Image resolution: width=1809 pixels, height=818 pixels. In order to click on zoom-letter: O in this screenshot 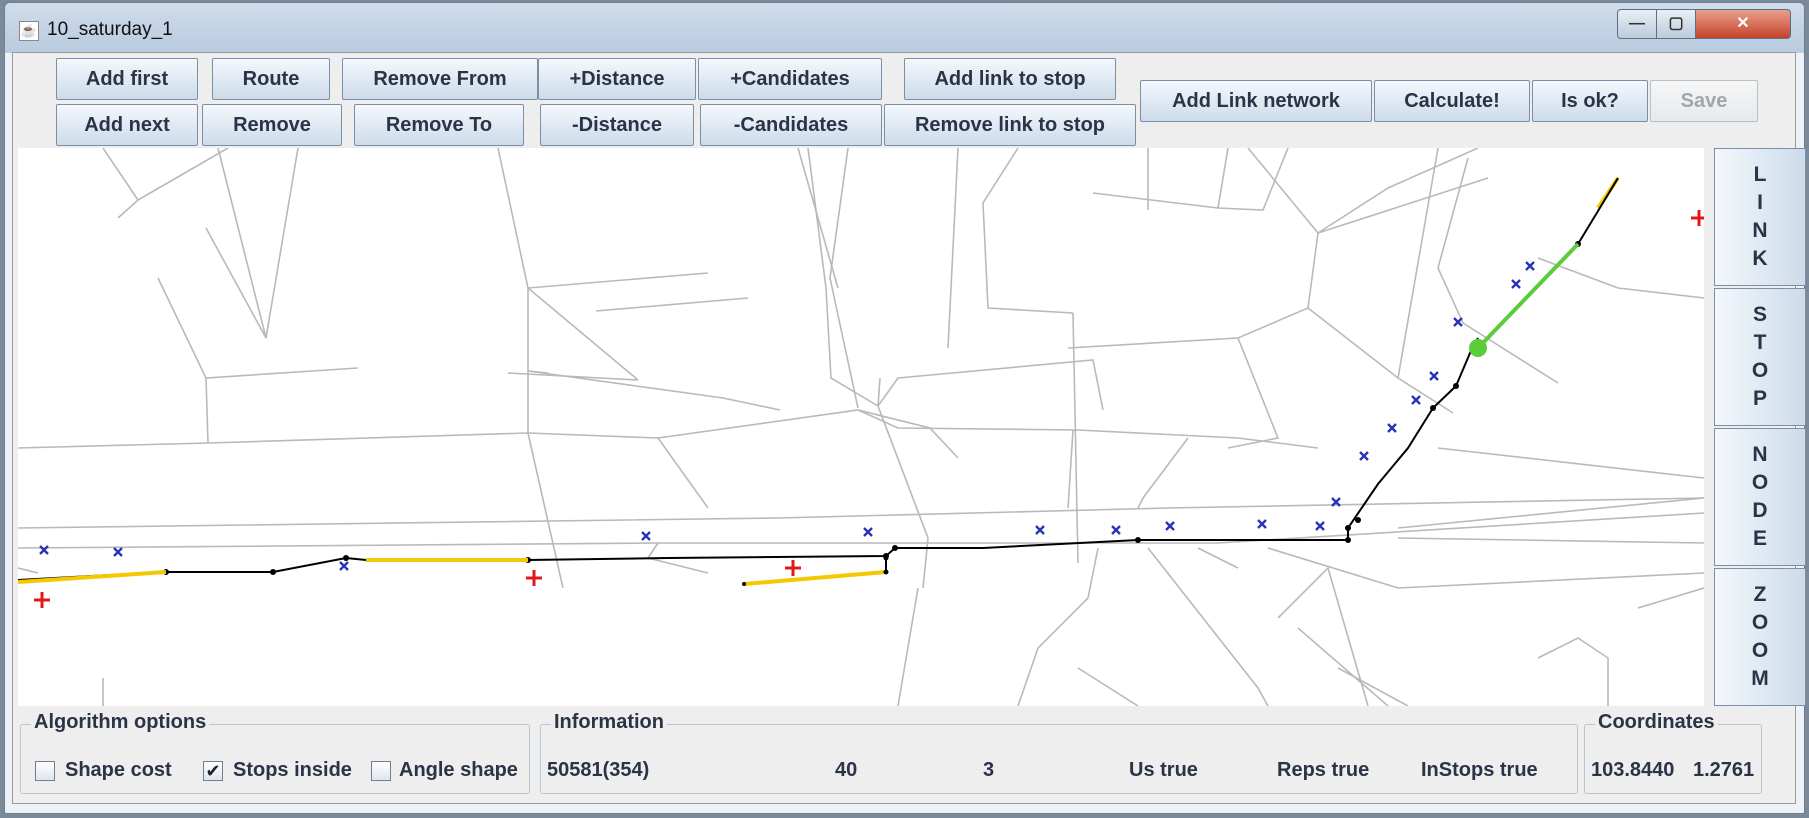, I will do `click(1760, 622)`.